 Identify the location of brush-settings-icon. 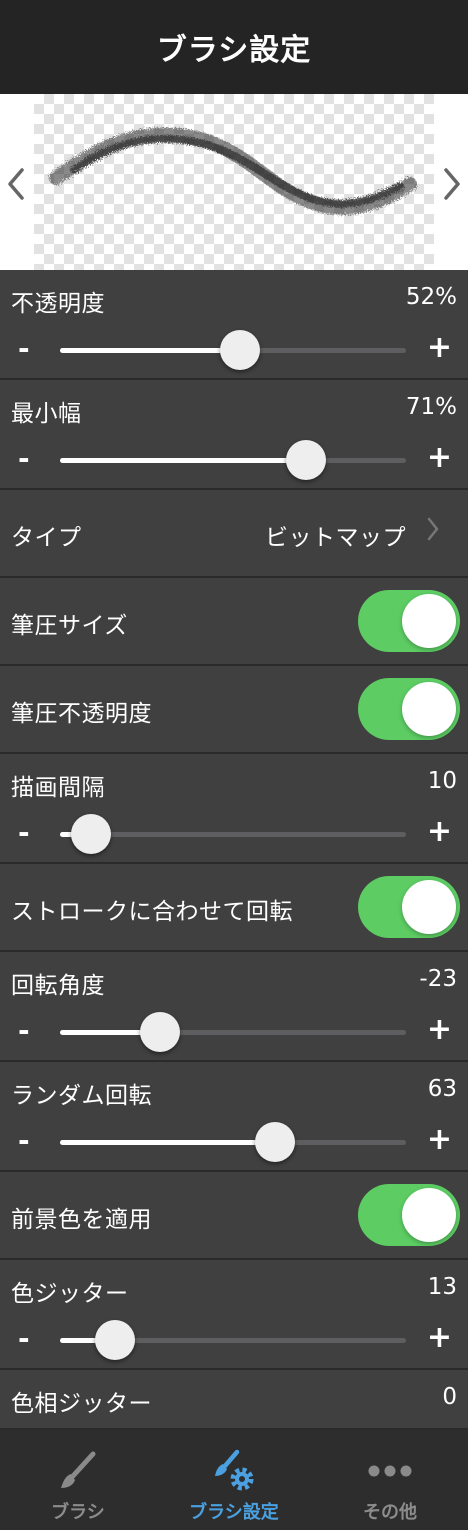
(234, 1470).